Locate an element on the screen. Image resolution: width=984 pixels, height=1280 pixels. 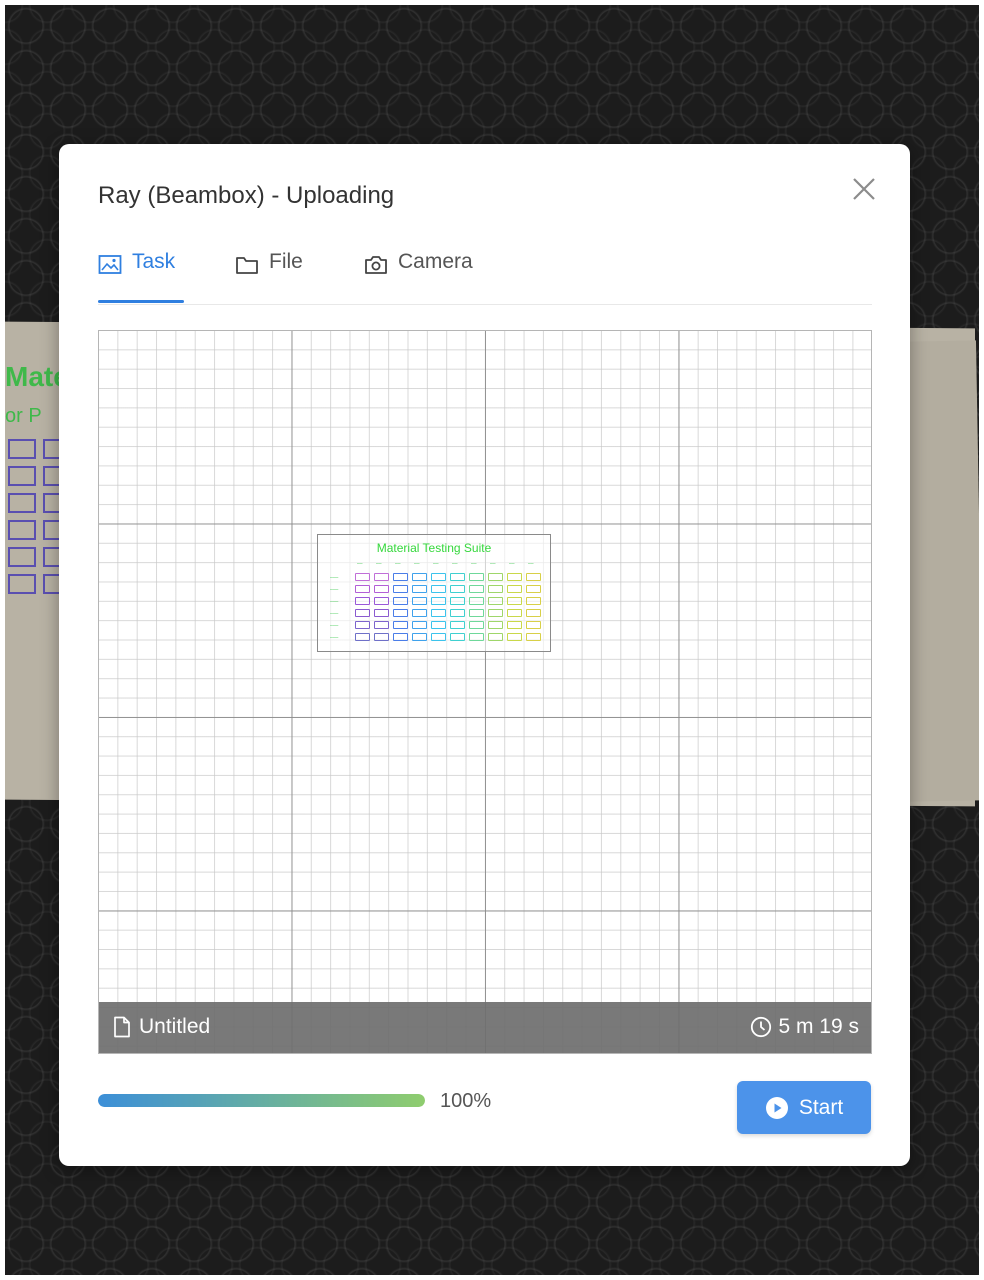
tab-file-label: File is located at coordinates (286, 261).